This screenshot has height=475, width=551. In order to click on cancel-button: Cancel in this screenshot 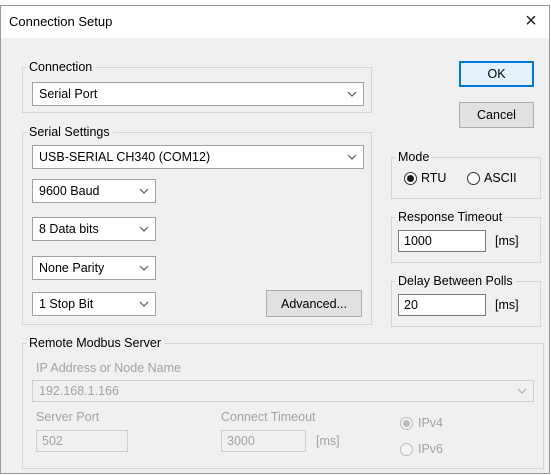, I will do `click(496, 115)`.